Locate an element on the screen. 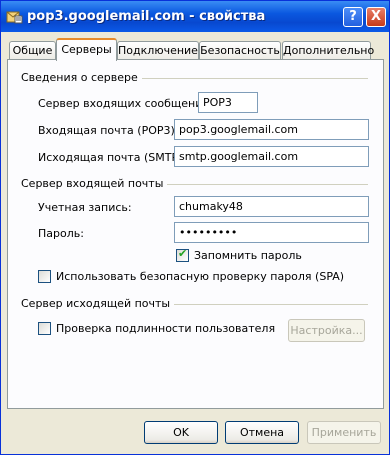  titlebar: pop3.googlemail.com - свойства ? X is located at coordinates (195, 16).